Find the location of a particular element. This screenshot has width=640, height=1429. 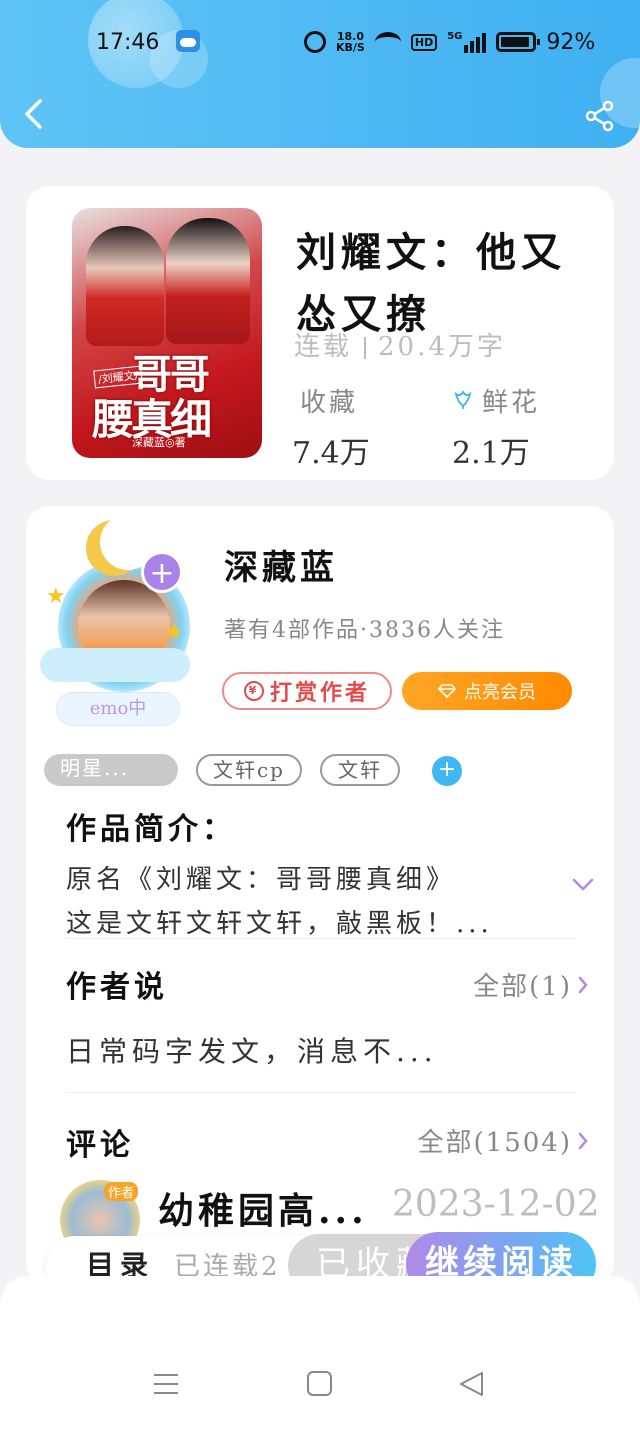

comments-title: 评论 is located at coordinates (100, 1145).